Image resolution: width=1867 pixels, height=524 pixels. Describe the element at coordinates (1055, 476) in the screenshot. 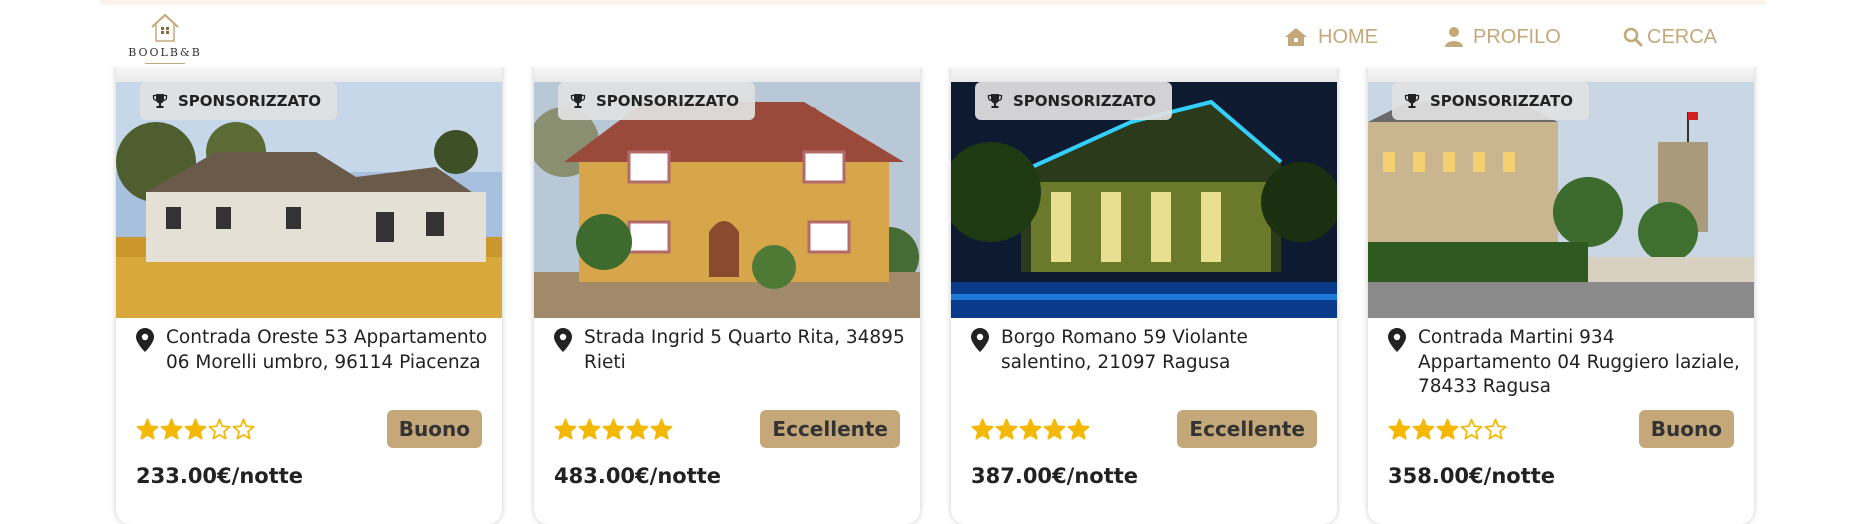

I see `listing-price: 387.00€/notte` at that location.